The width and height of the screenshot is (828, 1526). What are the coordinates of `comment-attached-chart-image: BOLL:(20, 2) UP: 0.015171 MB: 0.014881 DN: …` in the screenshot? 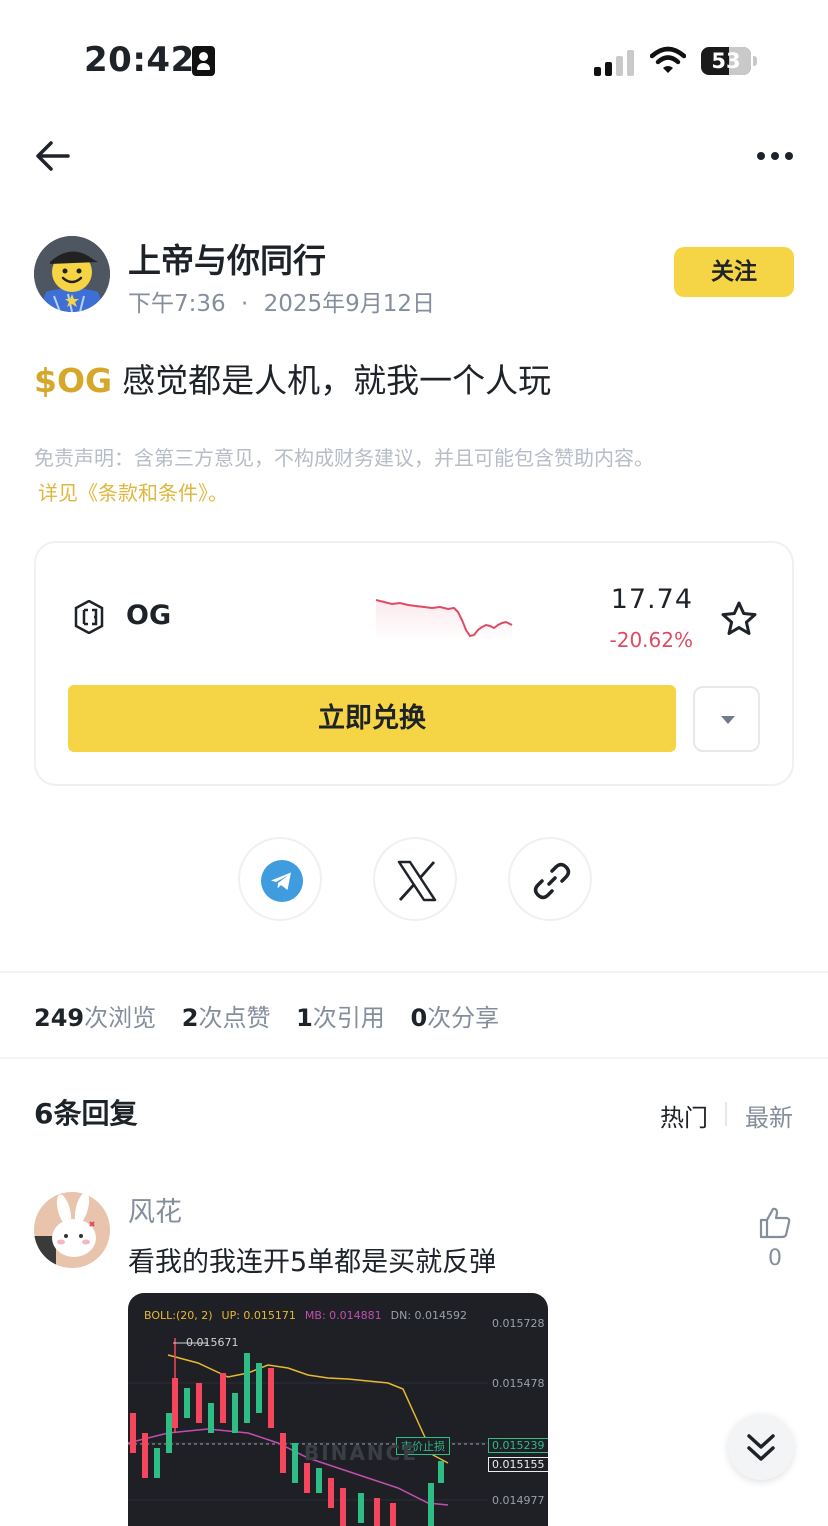 It's located at (338, 1409).